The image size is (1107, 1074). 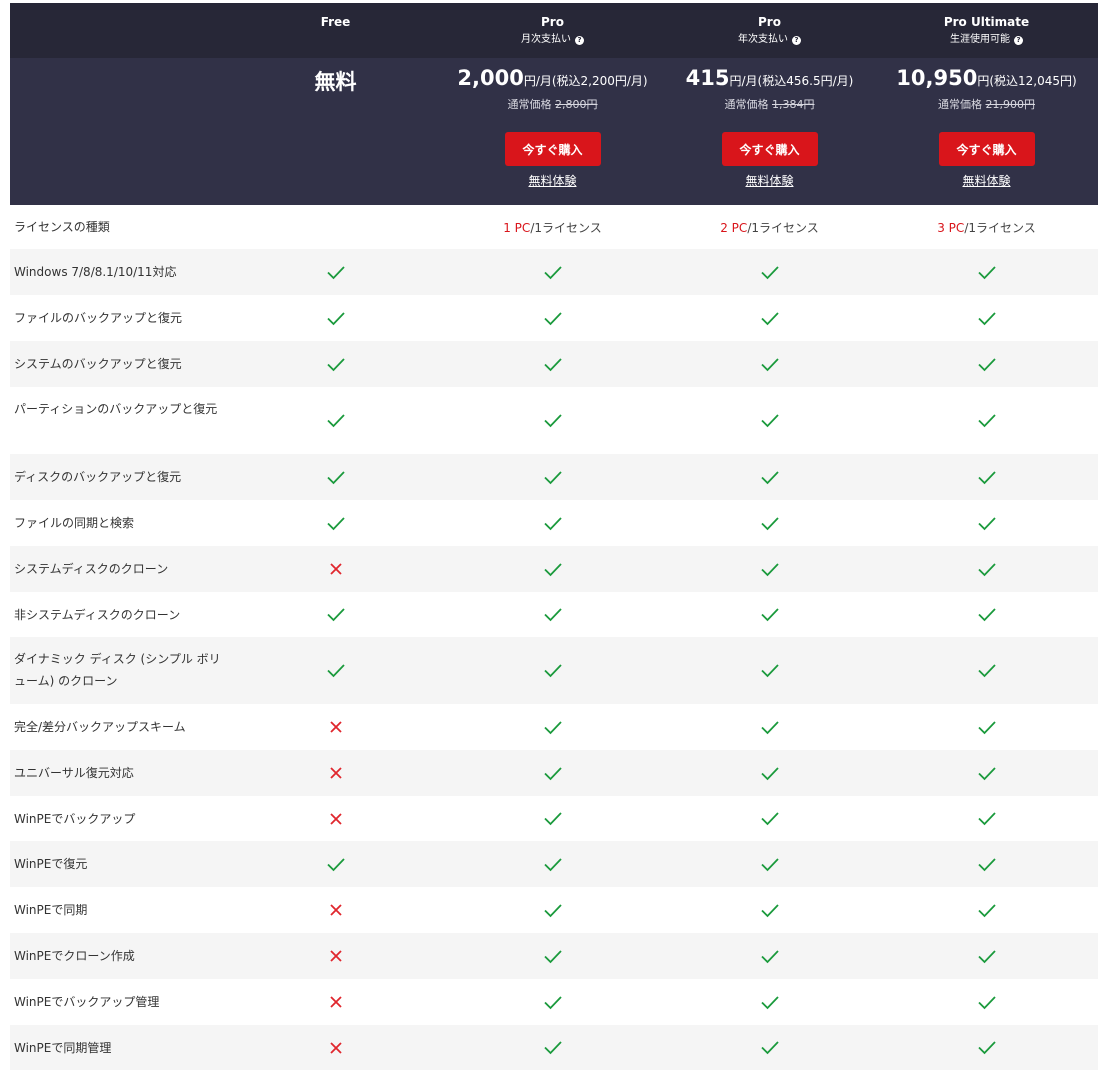 I want to click on price-amount: 415, so click(x=707, y=78).